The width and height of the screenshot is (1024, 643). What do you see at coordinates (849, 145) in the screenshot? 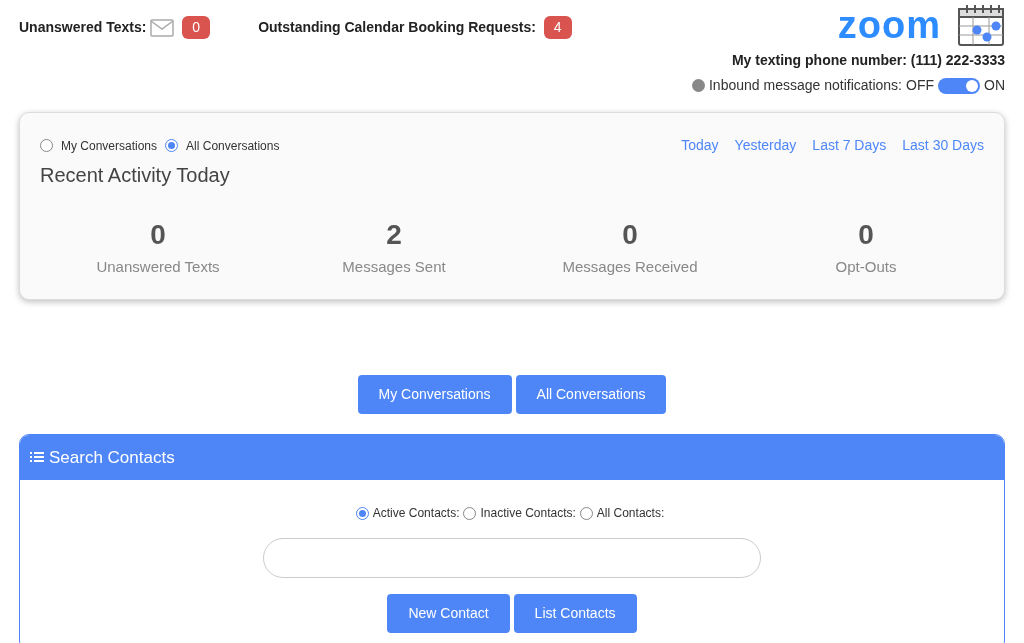
I see `date-range-link: Last 7 Days` at bounding box center [849, 145].